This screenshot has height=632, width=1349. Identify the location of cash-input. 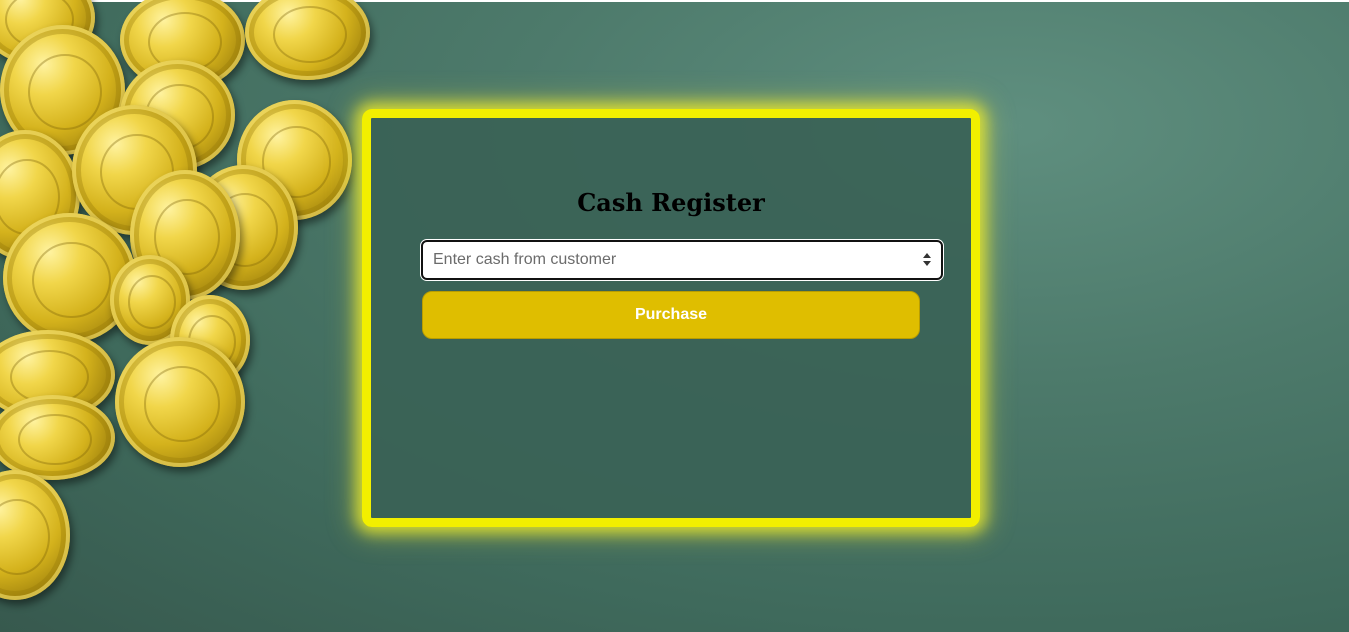
(673, 260).